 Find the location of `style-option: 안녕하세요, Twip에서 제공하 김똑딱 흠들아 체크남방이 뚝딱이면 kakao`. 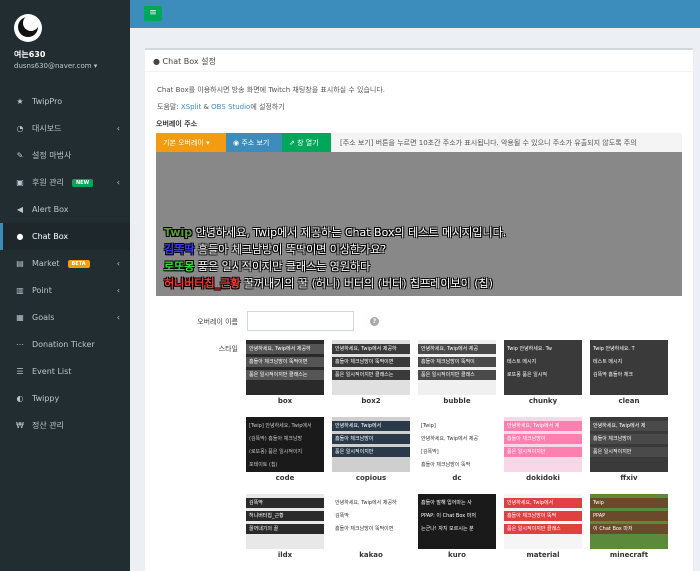

style-option: 안녕하세요, Twip에서 제공하 김똑딱 흠들아 체크남방이 뚝딱이면 kakao is located at coordinates (371, 528).